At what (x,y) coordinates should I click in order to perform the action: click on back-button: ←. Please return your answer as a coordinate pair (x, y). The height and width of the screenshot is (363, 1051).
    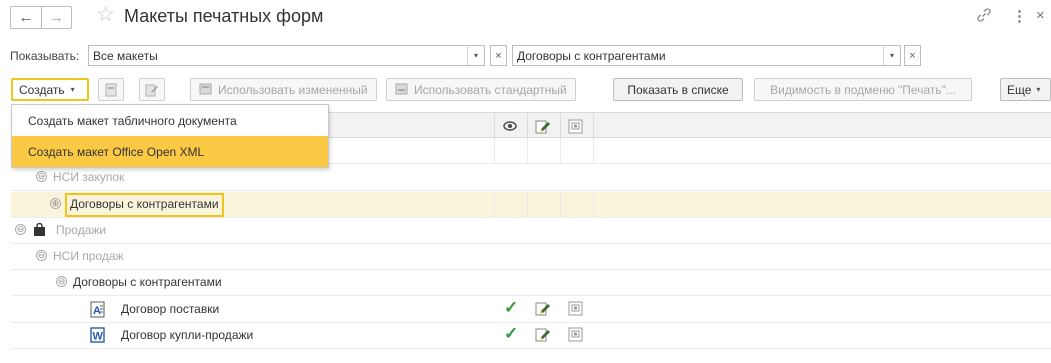
    Looking at the image, I should click on (26, 17).